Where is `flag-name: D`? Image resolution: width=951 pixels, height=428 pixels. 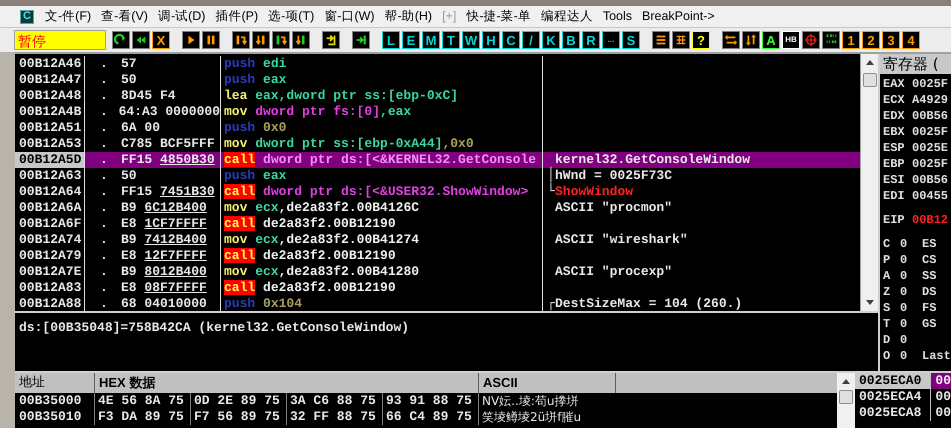 flag-name: D is located at coordinates (887, 340).